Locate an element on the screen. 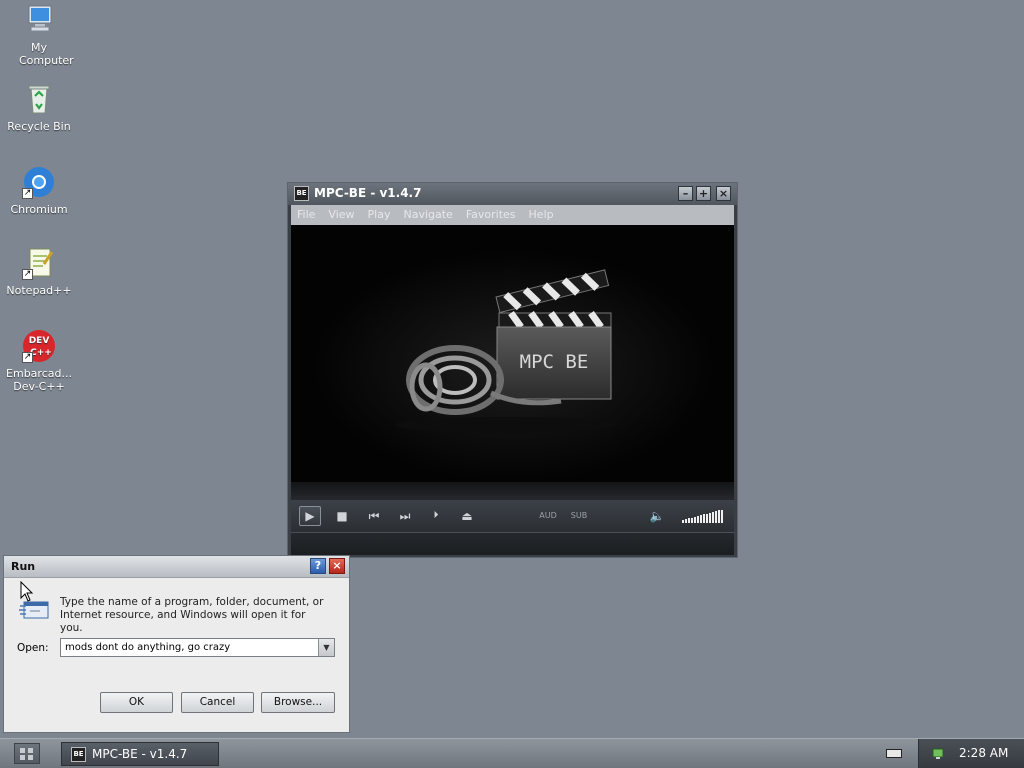 The height and width of the screenshot is (768, 1024). seek-bar is located at coordinates (512, 491).